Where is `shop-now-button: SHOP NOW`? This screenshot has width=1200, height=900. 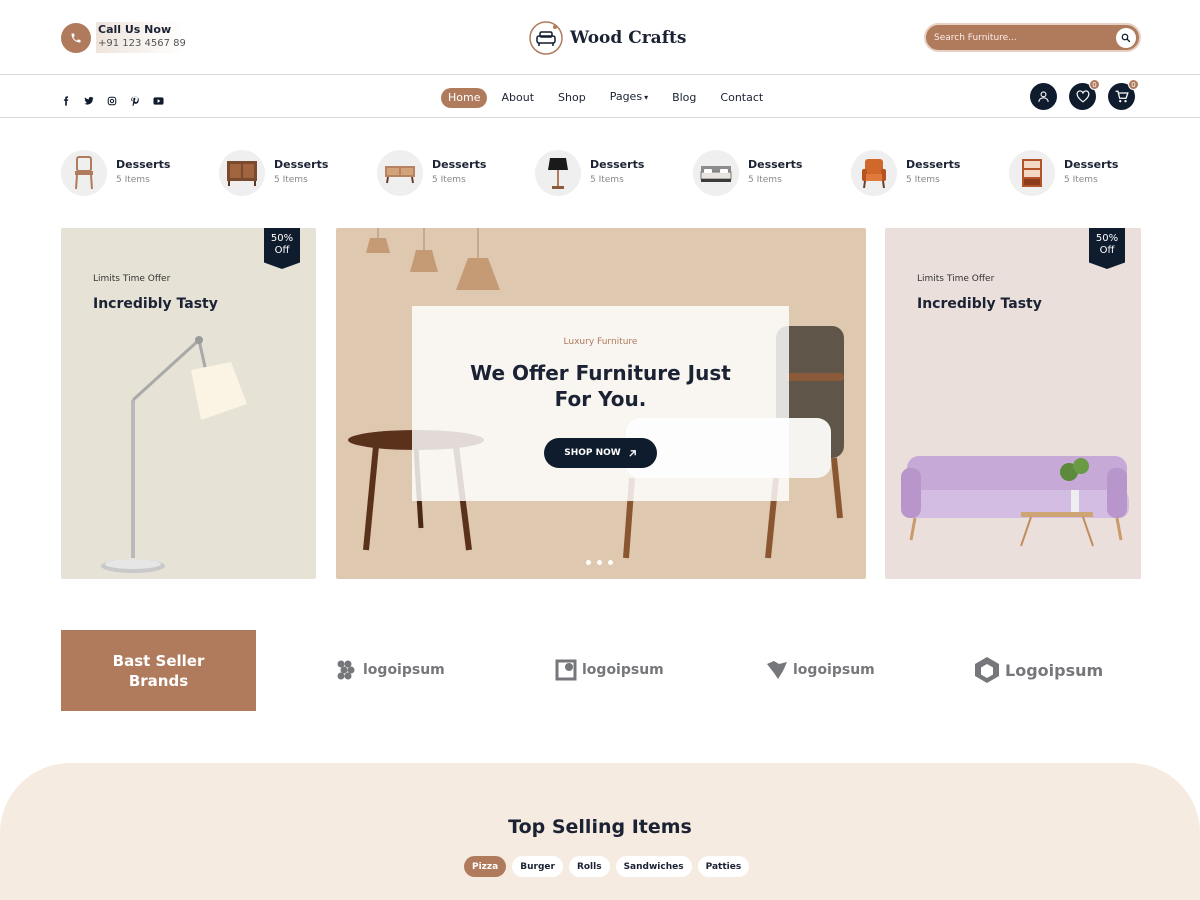
shop-now-button: SHOP NOW is located at coordinates (600, 453).